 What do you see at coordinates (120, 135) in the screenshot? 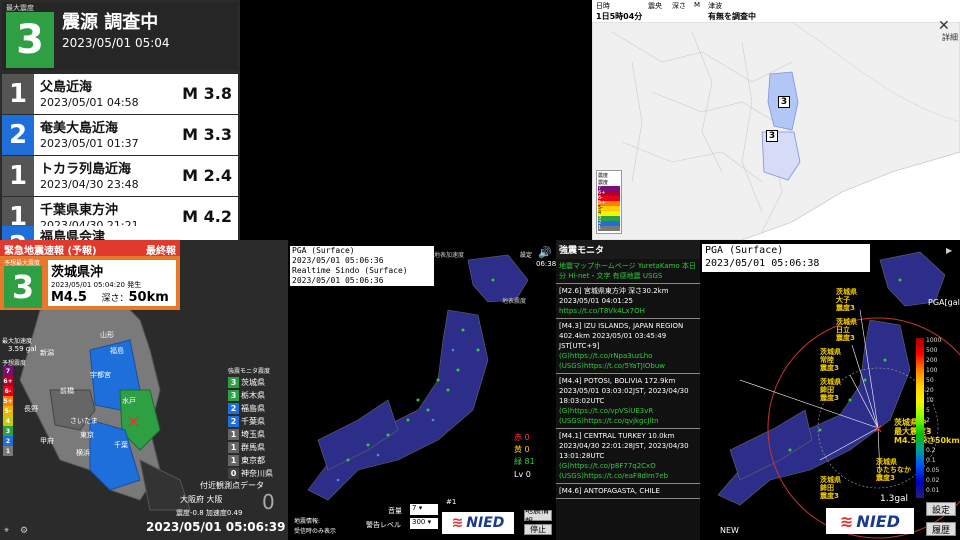
I see `history-item: 2 奄美大島近海 2023/05/01 01:37 M 3.3` at bounding box center [120, 135].